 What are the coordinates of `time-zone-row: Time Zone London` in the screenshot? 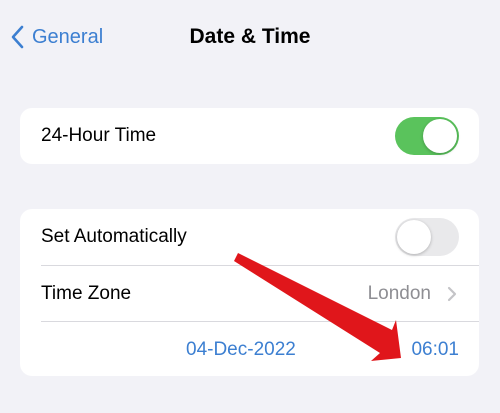 It's located at (249, 294).